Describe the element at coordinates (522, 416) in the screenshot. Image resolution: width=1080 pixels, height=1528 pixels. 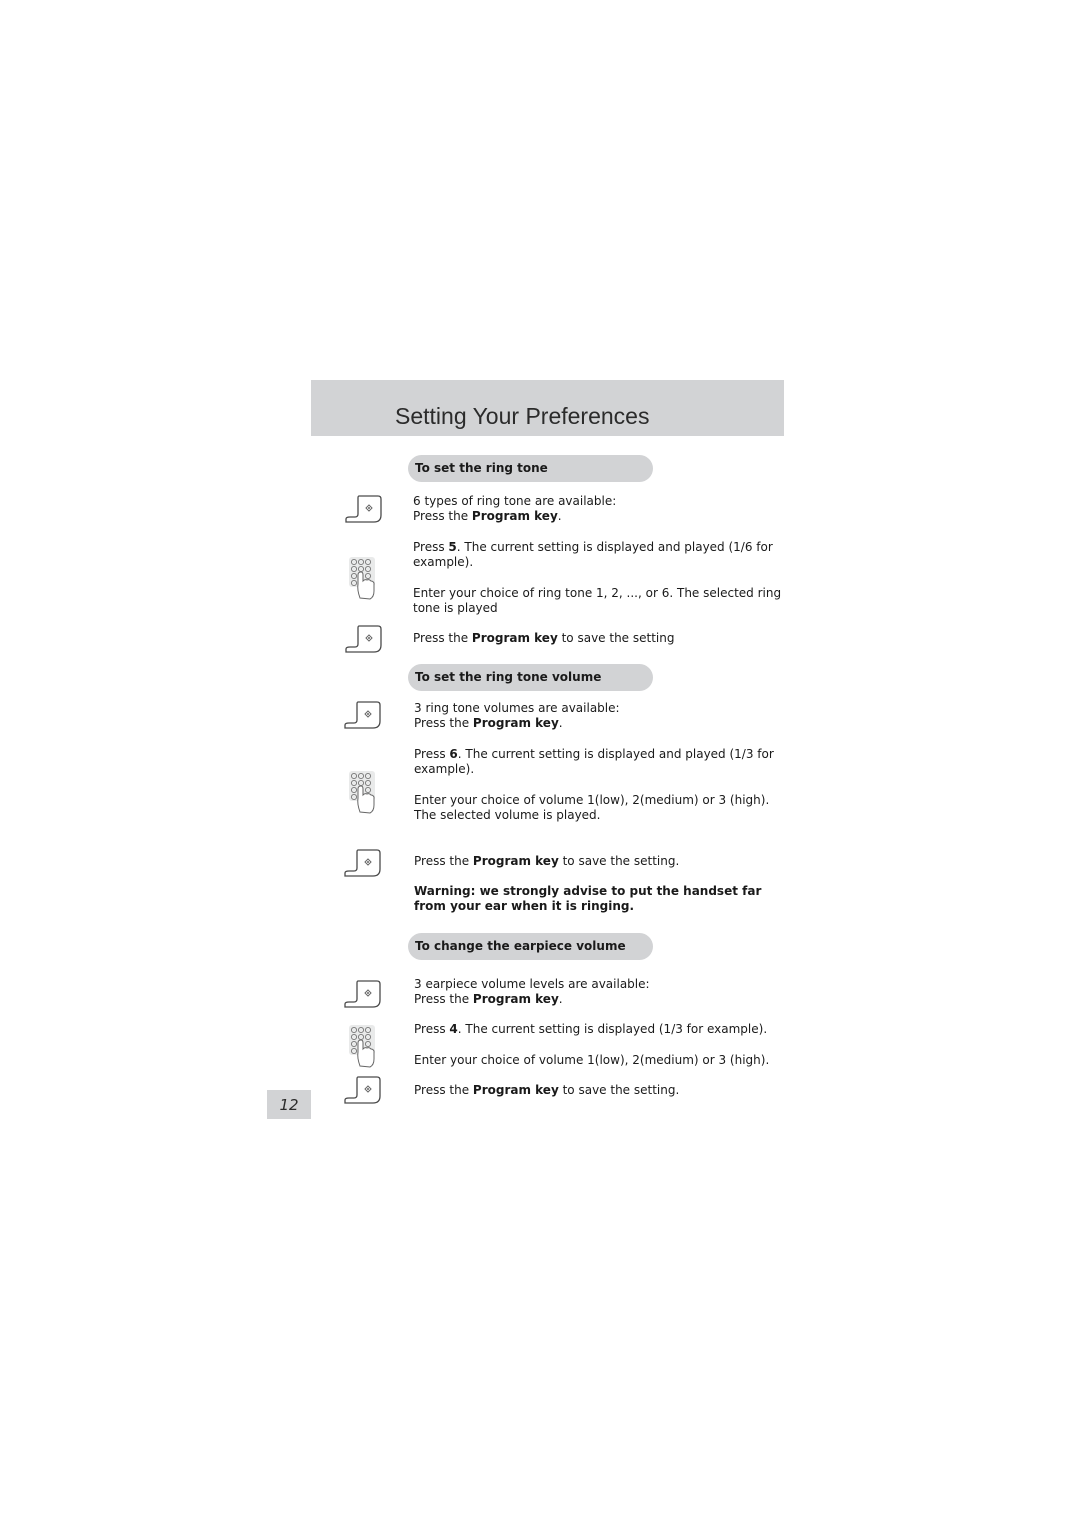
I see `page-title: Setting Your Preferences` at that location.